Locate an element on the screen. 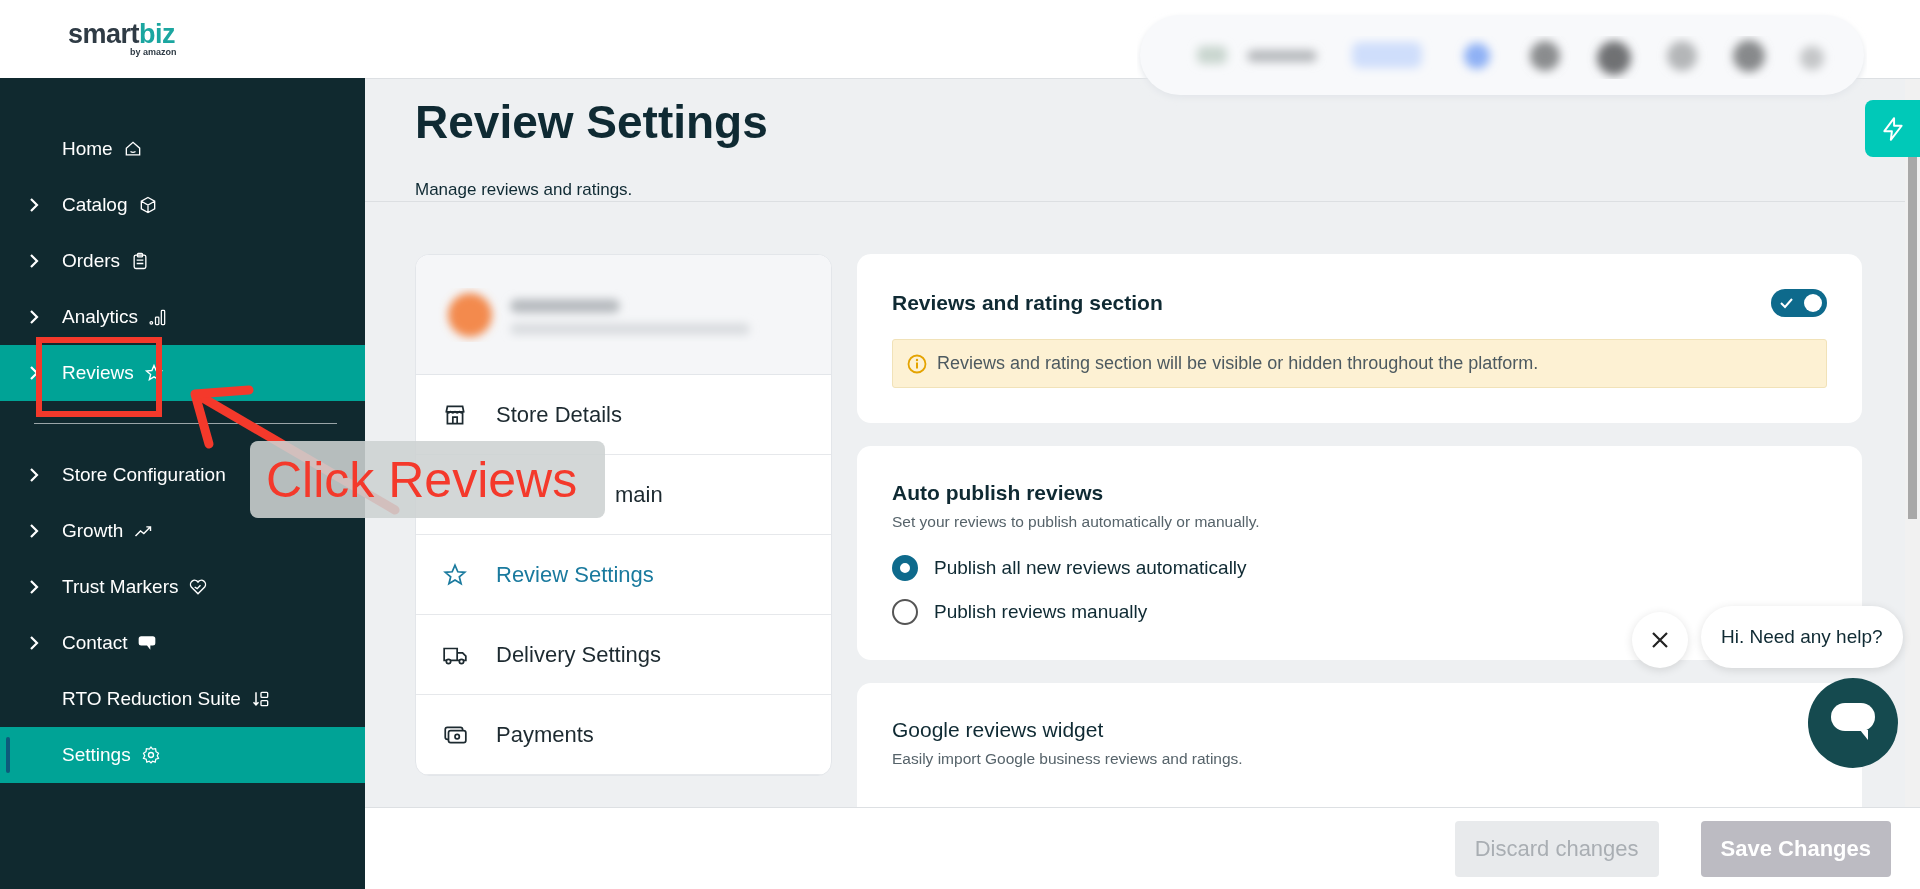 The width and height of the screenshot is (1920, 889). settings-menu-item: Delivery Settings is located at coordinates (623, 655).